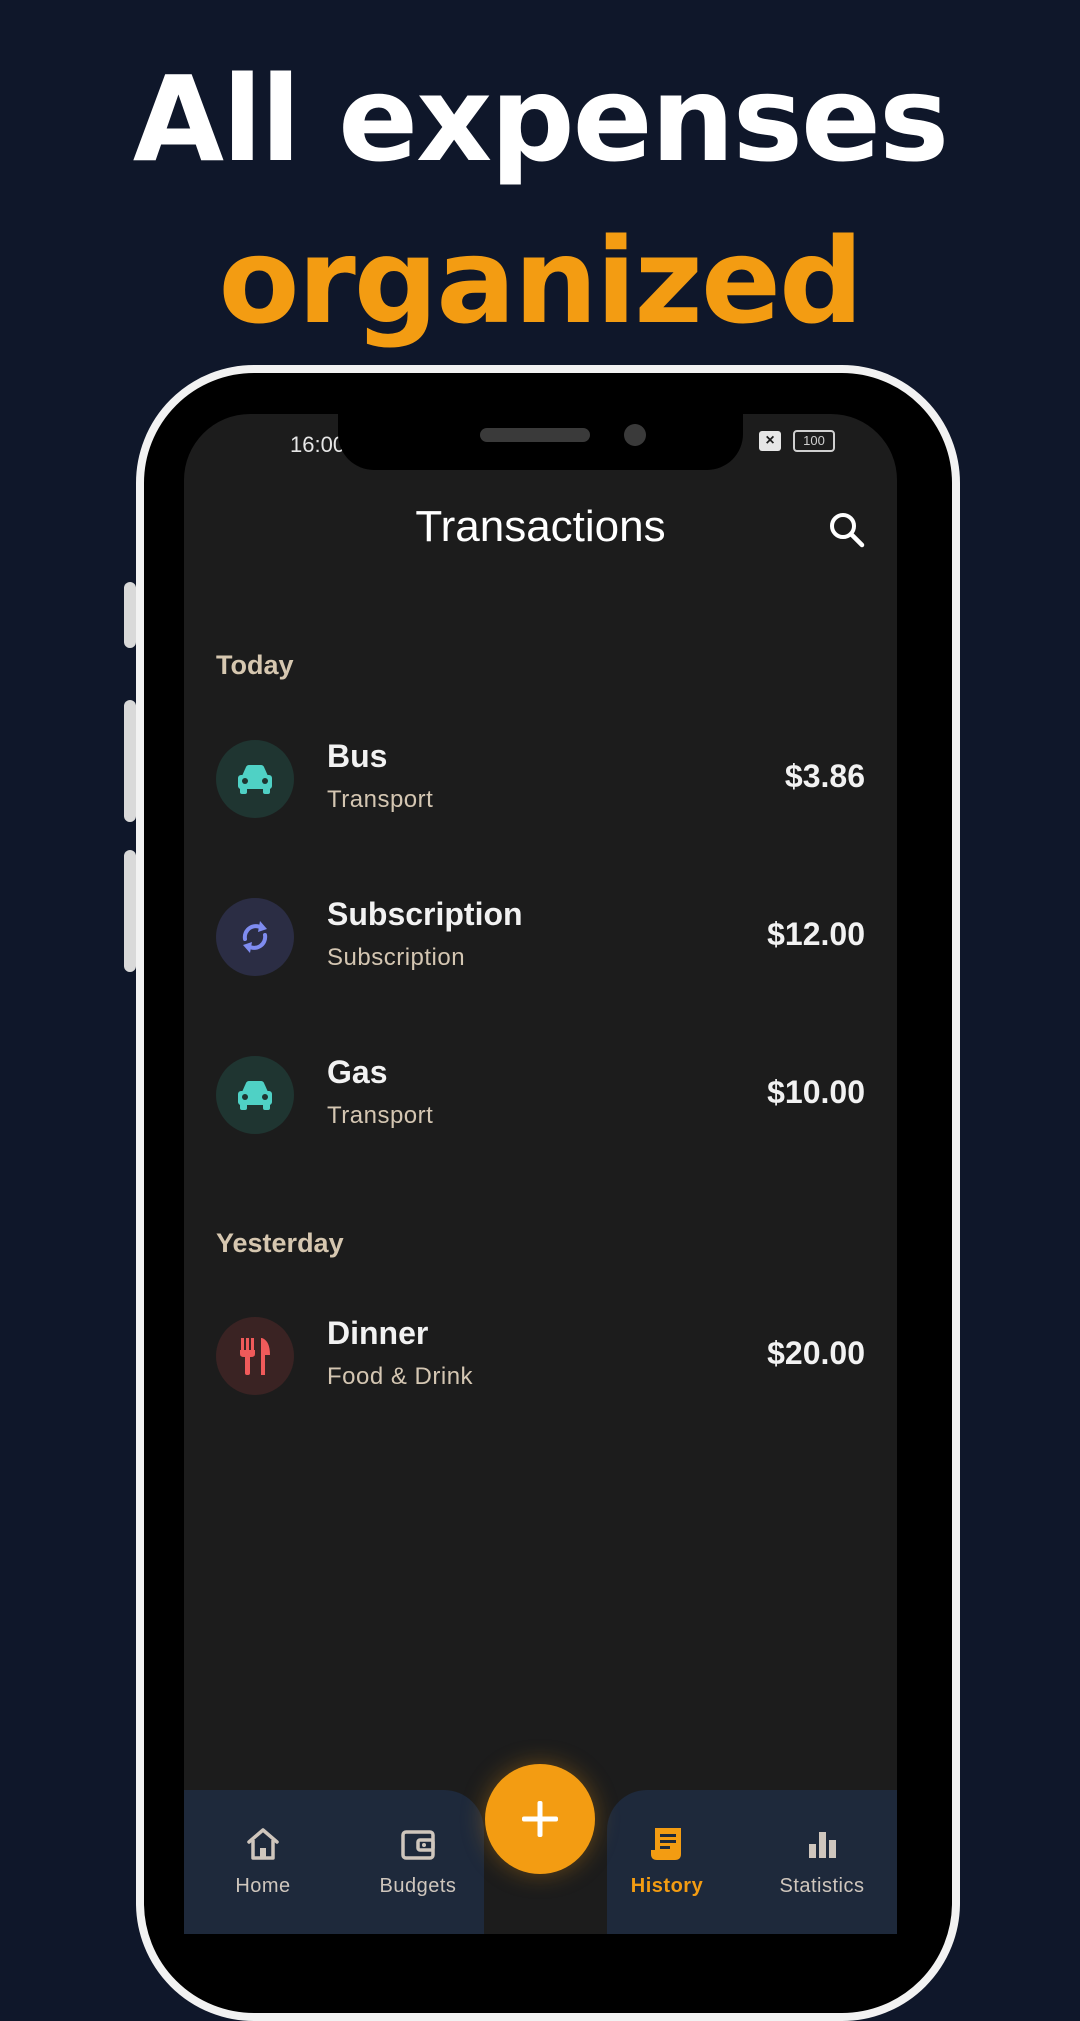 This screenshot has height=2021, width=1080. What do you see at coordinates (814, 441) in the screenshot?
I see `battery-icon: 100` at bounding box center [814, 441].